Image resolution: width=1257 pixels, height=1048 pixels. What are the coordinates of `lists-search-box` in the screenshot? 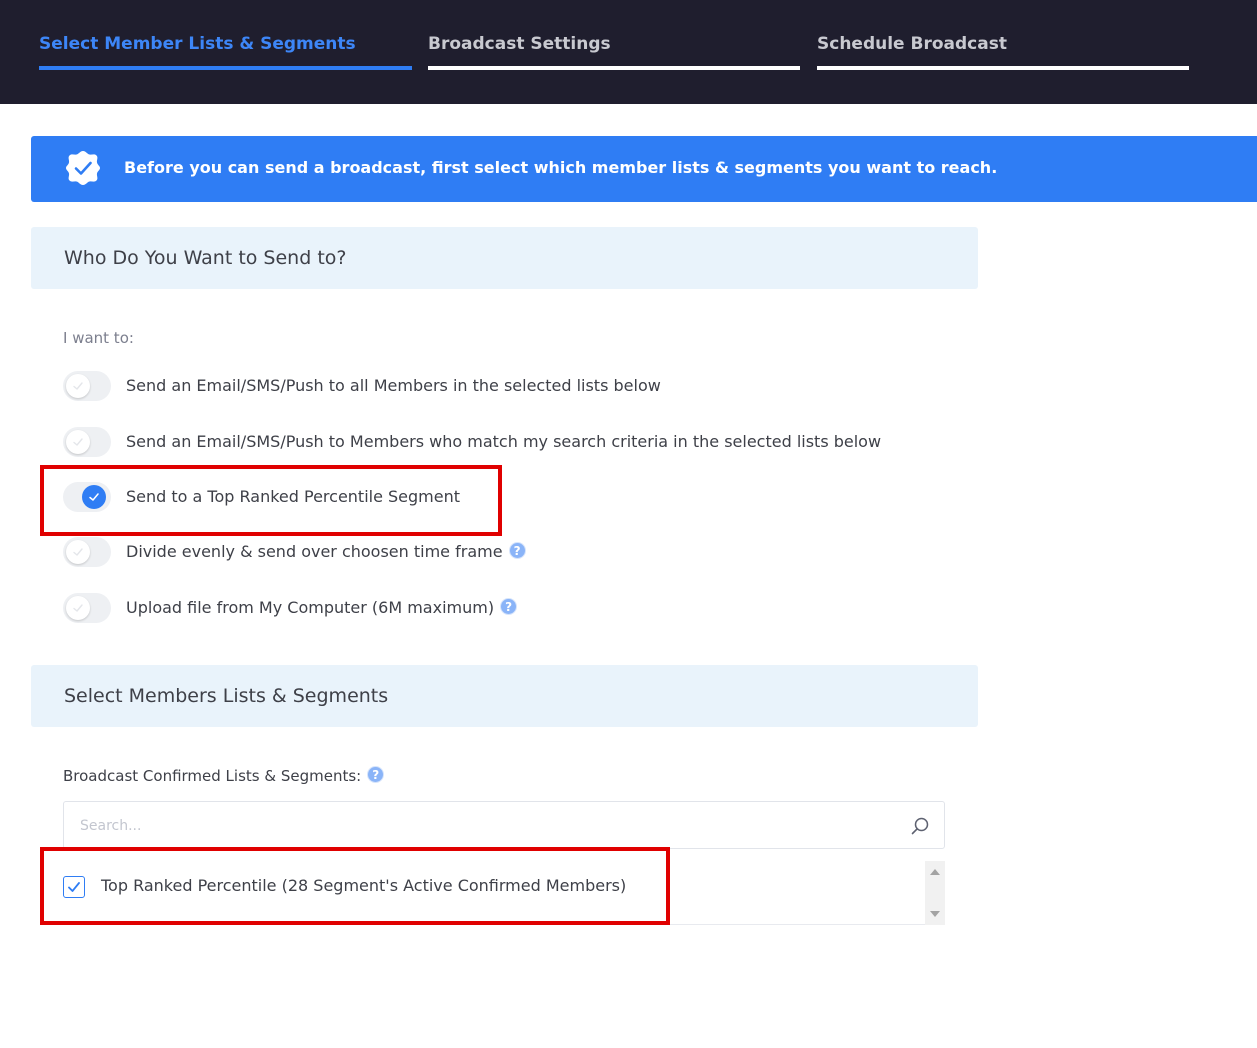 It's located at (504, 825).